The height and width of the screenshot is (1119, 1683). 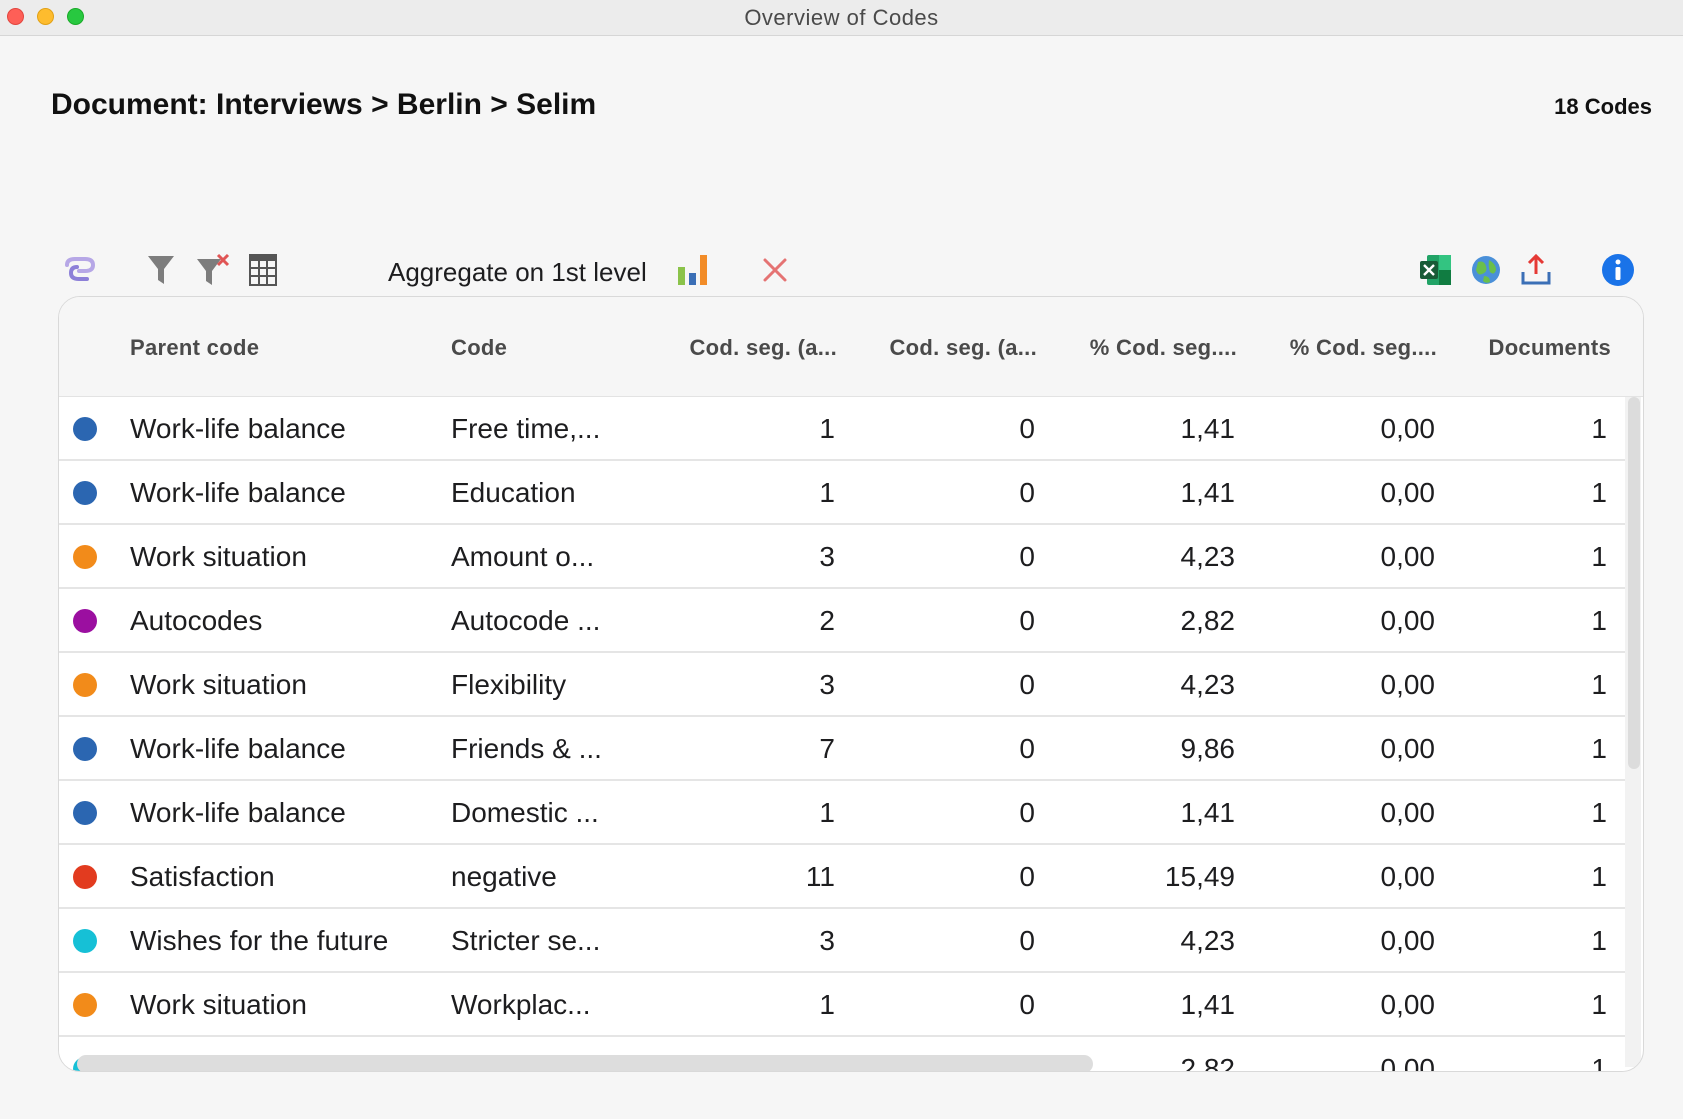 What do you see at coordinates (1208, 748) in the screenshot?
I see `cell-percent-1: 9,86` at bounding box center [1208, 748].